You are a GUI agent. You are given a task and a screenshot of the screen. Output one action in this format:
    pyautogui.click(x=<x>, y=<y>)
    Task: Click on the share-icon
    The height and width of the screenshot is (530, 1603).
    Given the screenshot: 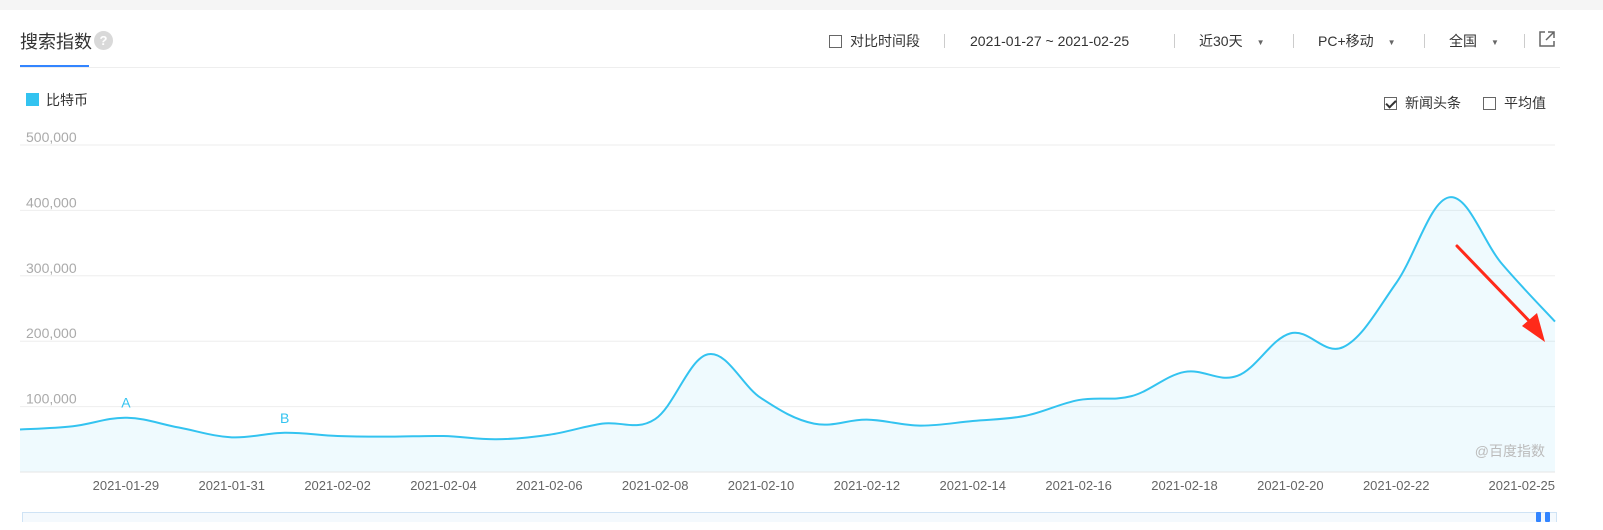 What is the action you would take?
    pyautogui.click(x=1547, y=39)
    